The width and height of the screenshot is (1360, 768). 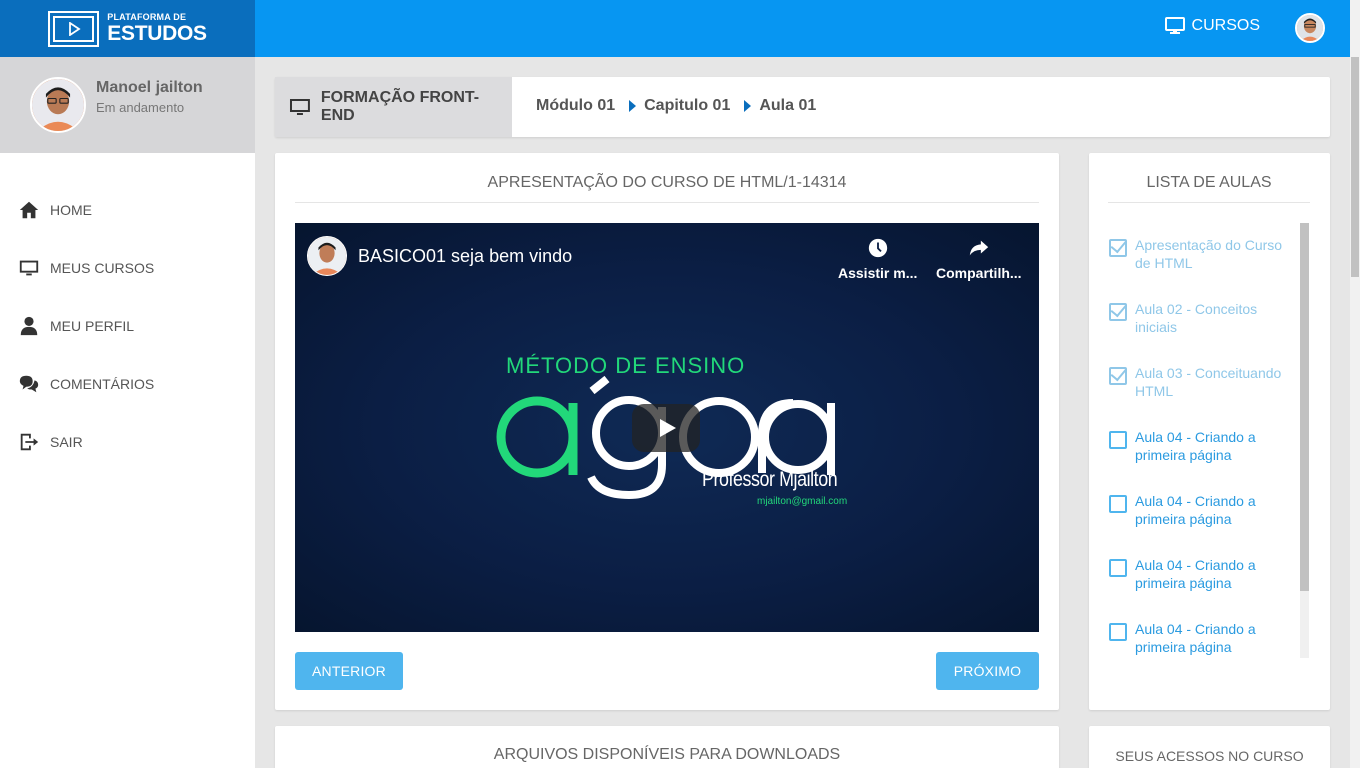 I want to click on sidebar-item-label: COMENTÁRIOS, so click(x=102, y=384).